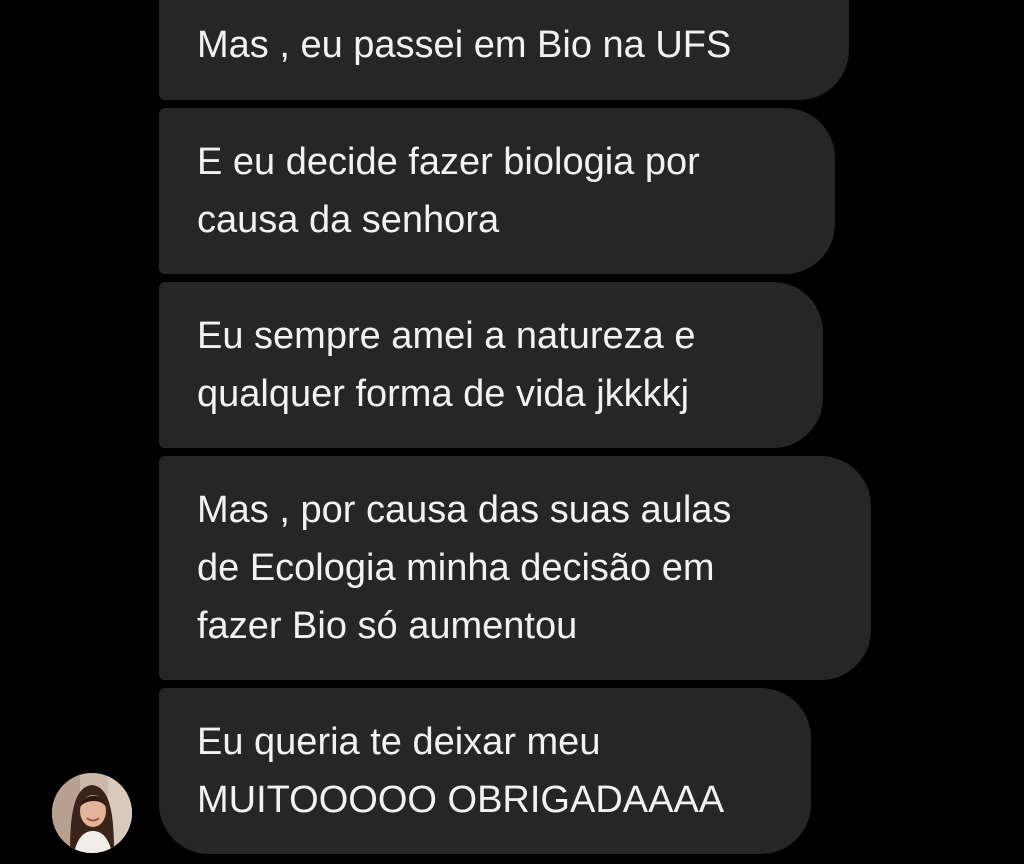  What do you see at coordinates (464, 510) in the screenshot?
I see `message-line: Mas , por causa das suas aulas` at bounding box center [464, 510].